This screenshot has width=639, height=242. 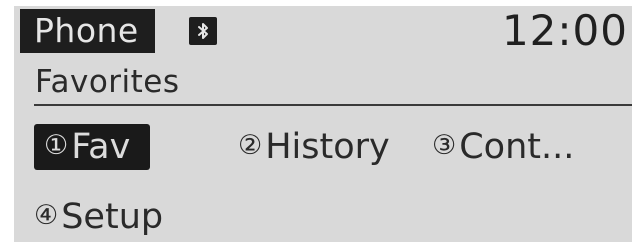 I want to click on app-title: Phone, so click(x=87, y=31).